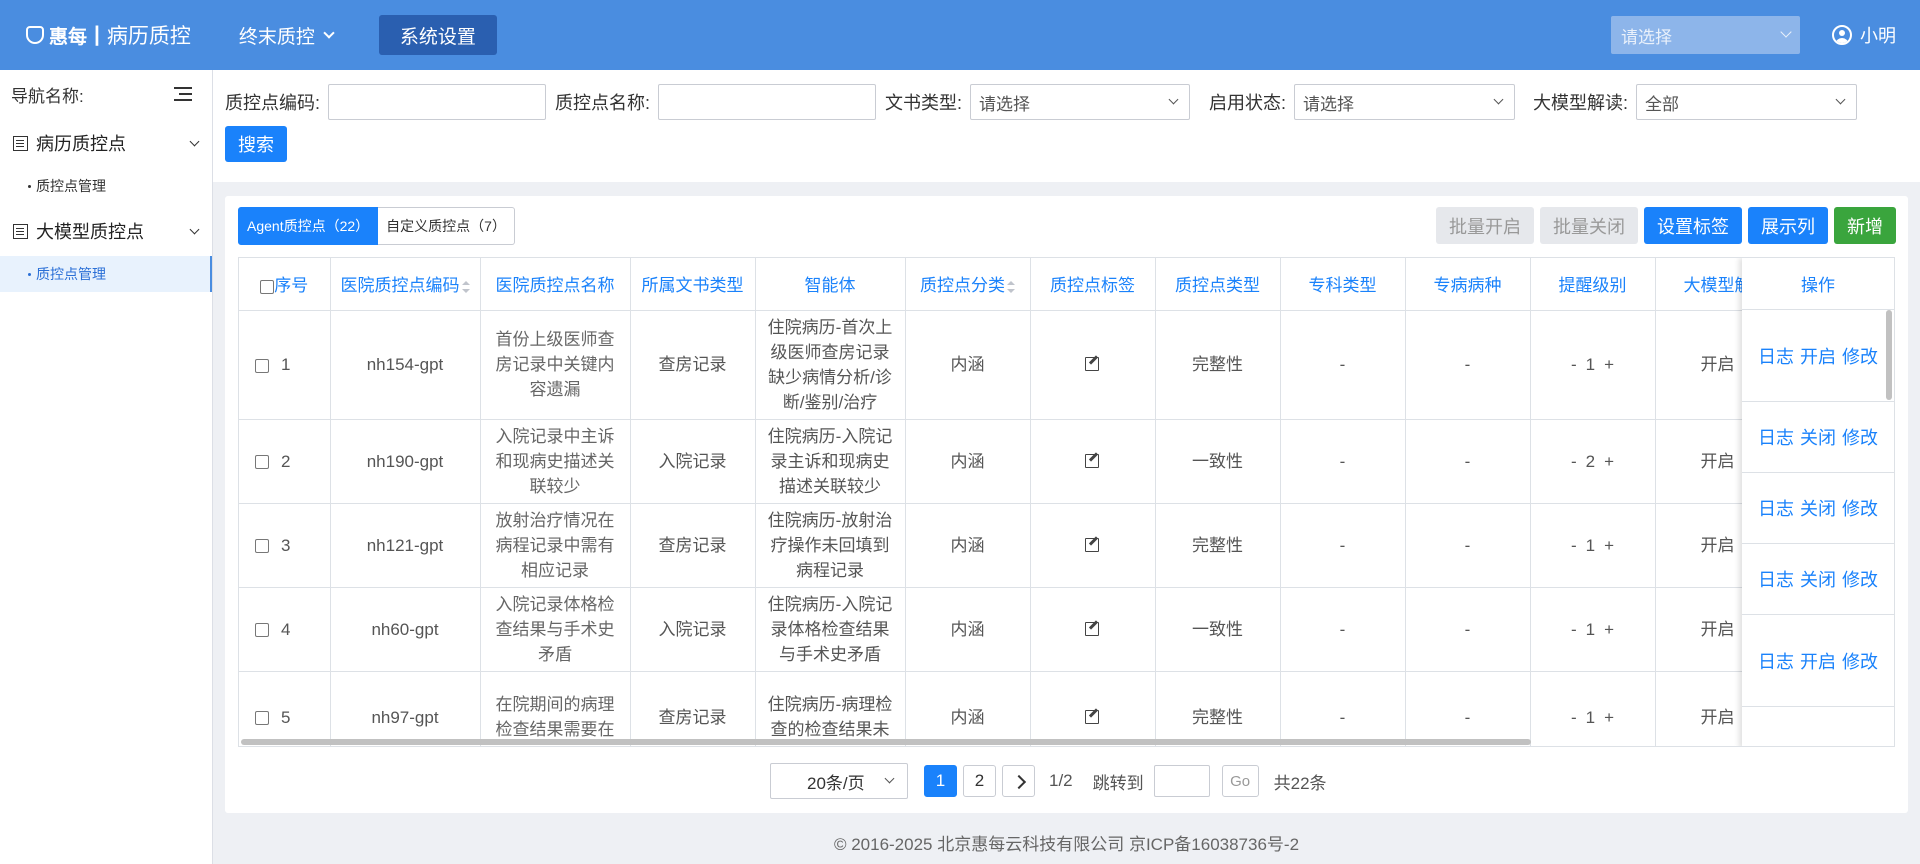 The image size is (1920, 864). Describe the element at coordinates (1865, 225) in the screenshot. I see `add-new-button: 新增` at that location.